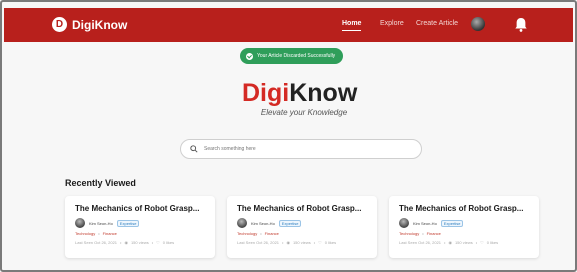  I want to click on toast-message: Your Article Discarded Successfully, so click(296, 56).